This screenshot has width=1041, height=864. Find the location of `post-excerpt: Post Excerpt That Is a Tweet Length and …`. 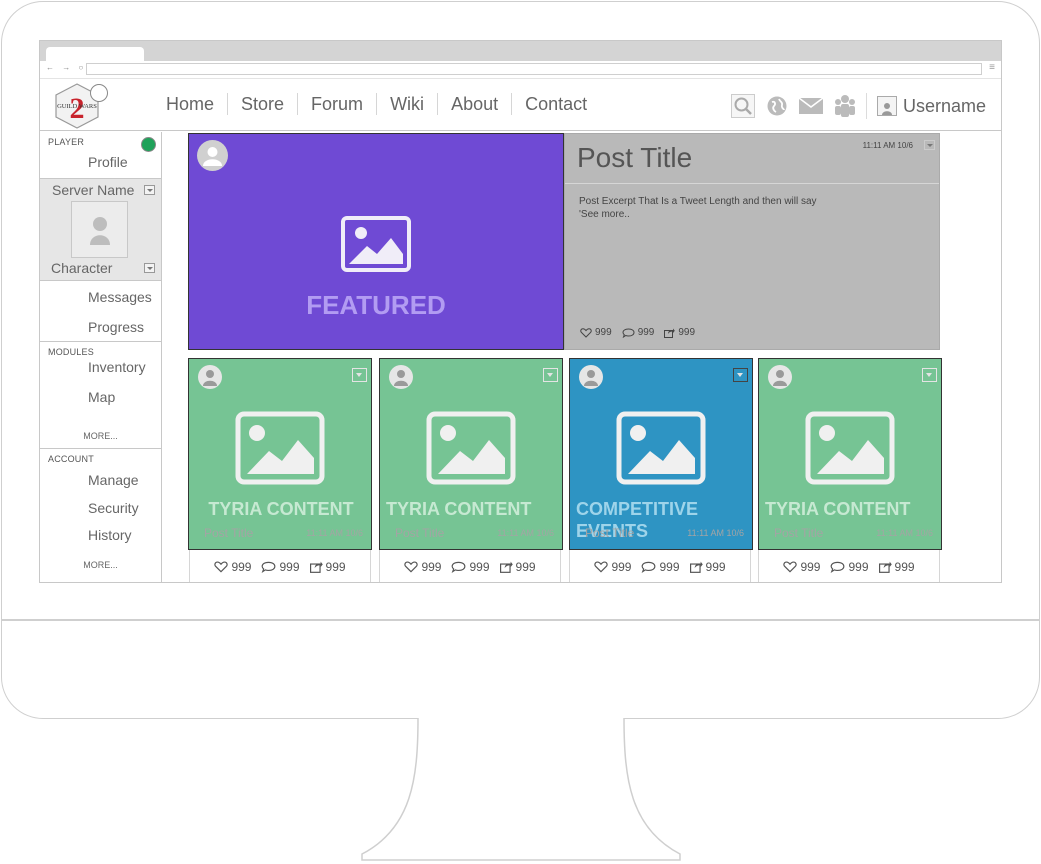

post-excerpt: Post Excerpt That Is a Tweet Length and … is located at coordinates (724, 208).